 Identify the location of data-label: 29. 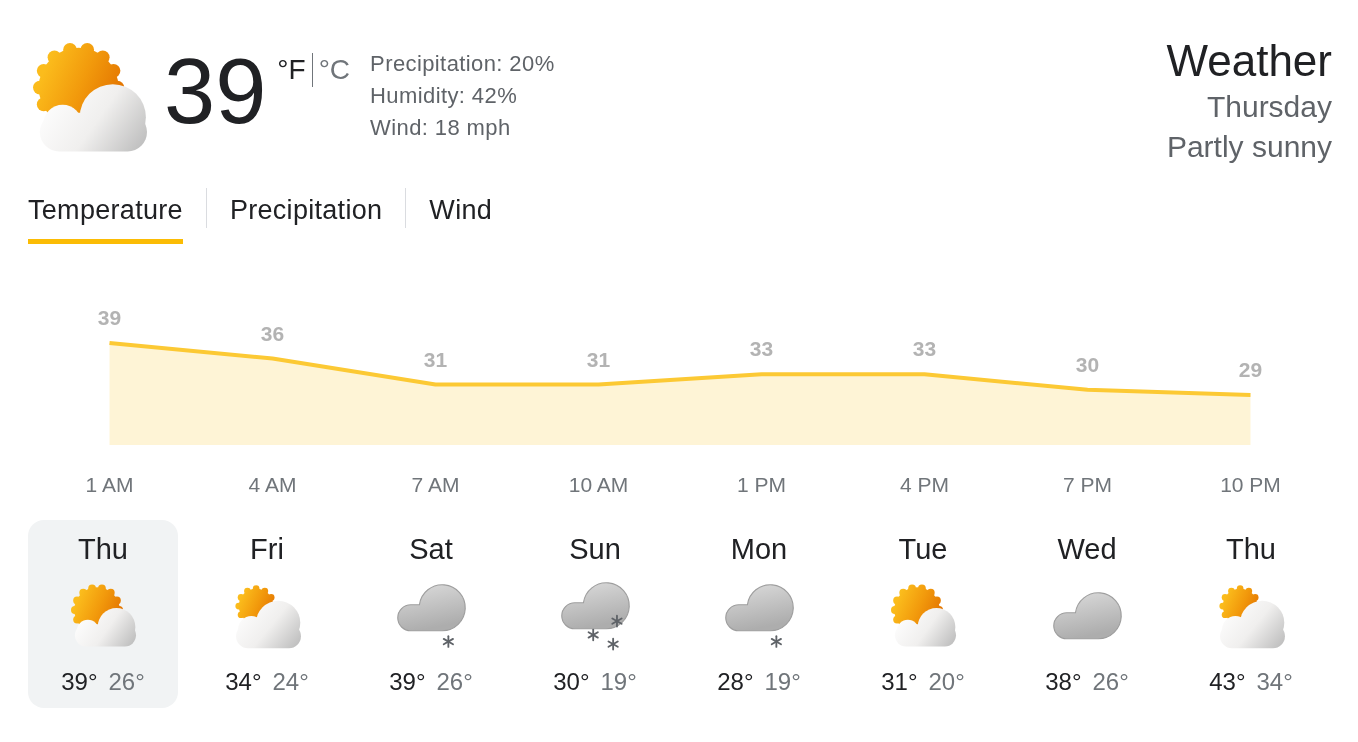
(1250, 369).